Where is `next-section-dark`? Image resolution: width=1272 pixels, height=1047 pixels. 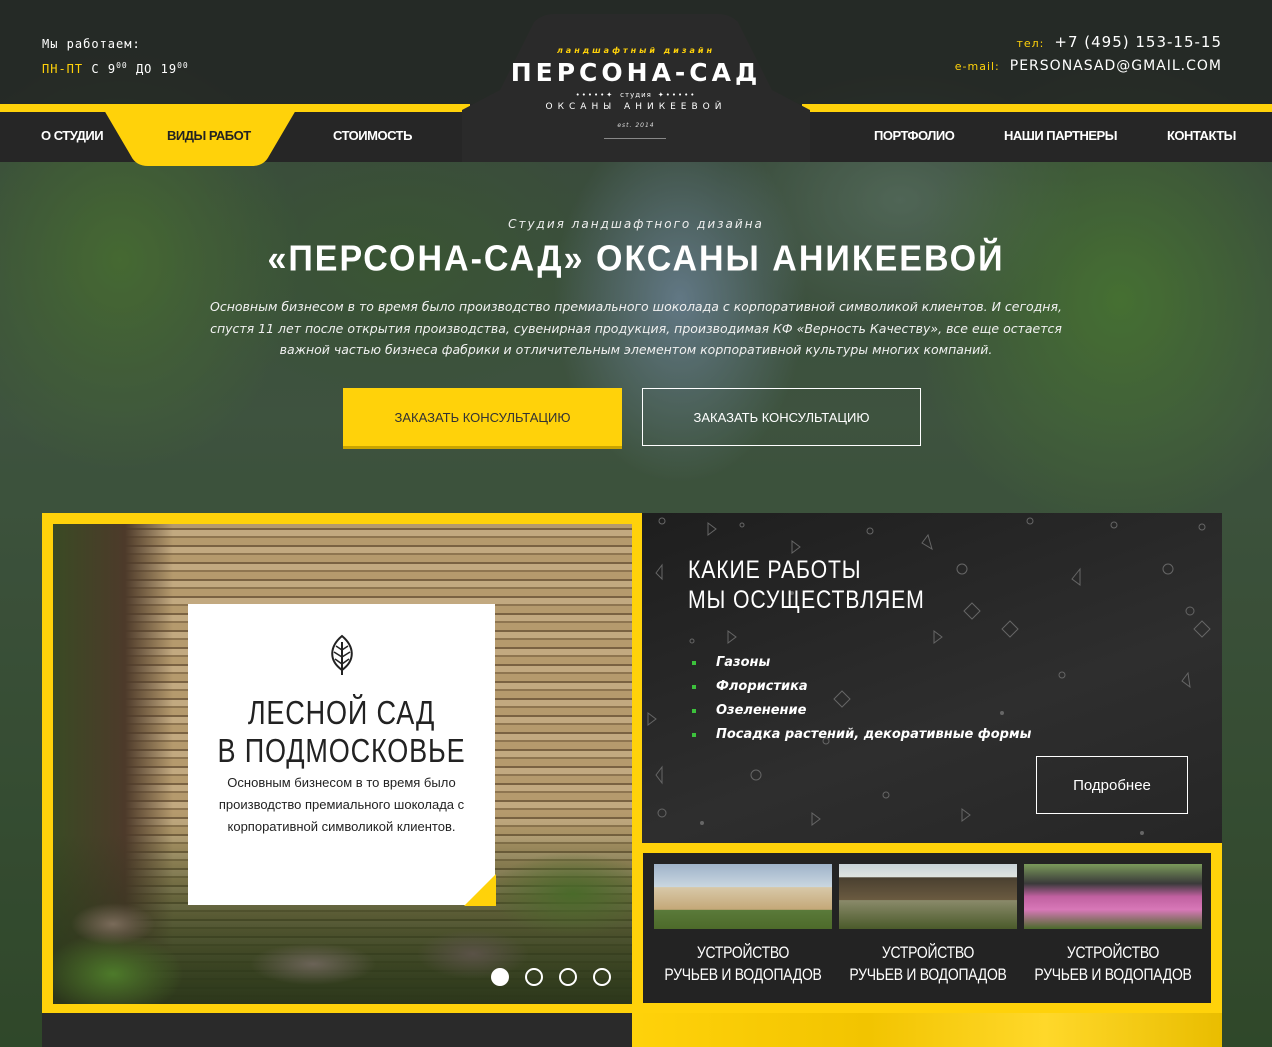
next-section-dark is located at coordinates (337, 1030).